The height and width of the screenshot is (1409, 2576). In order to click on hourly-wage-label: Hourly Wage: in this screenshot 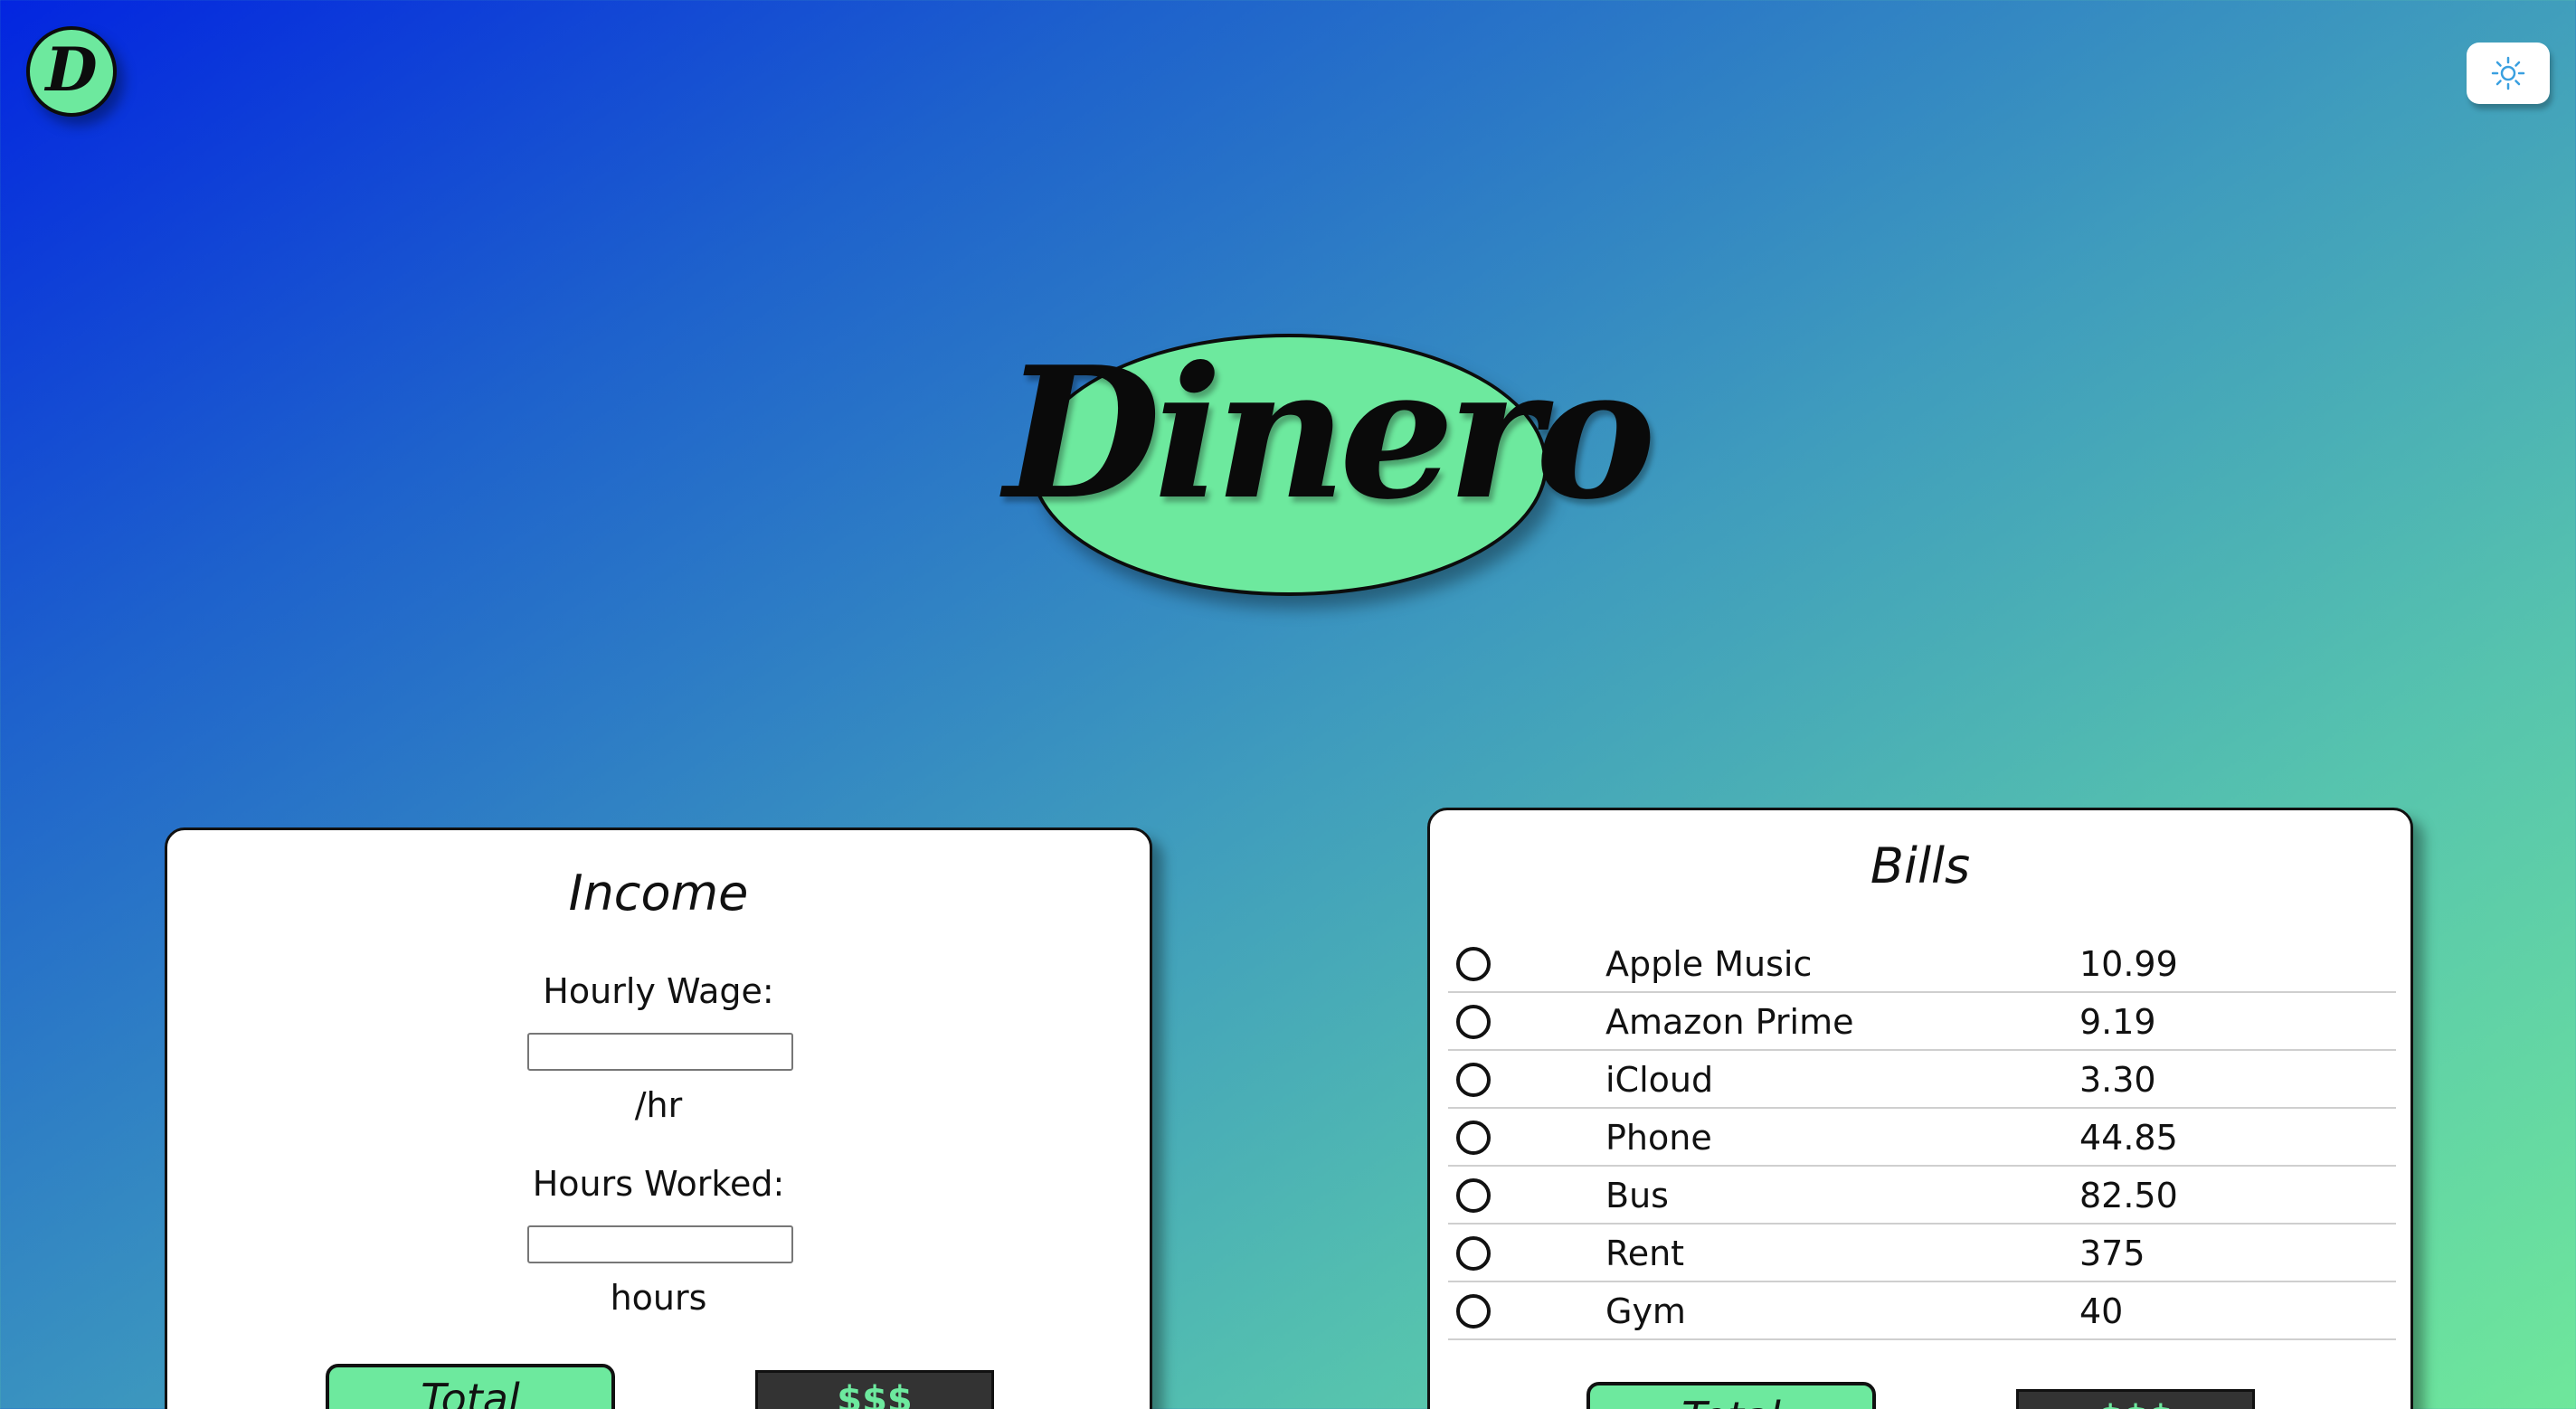, I will do `click(658, 991)`.